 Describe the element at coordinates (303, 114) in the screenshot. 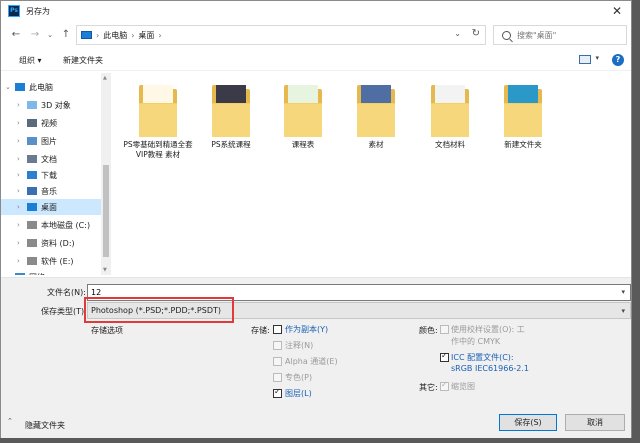

I see `folder-item: 课程表` at that location.